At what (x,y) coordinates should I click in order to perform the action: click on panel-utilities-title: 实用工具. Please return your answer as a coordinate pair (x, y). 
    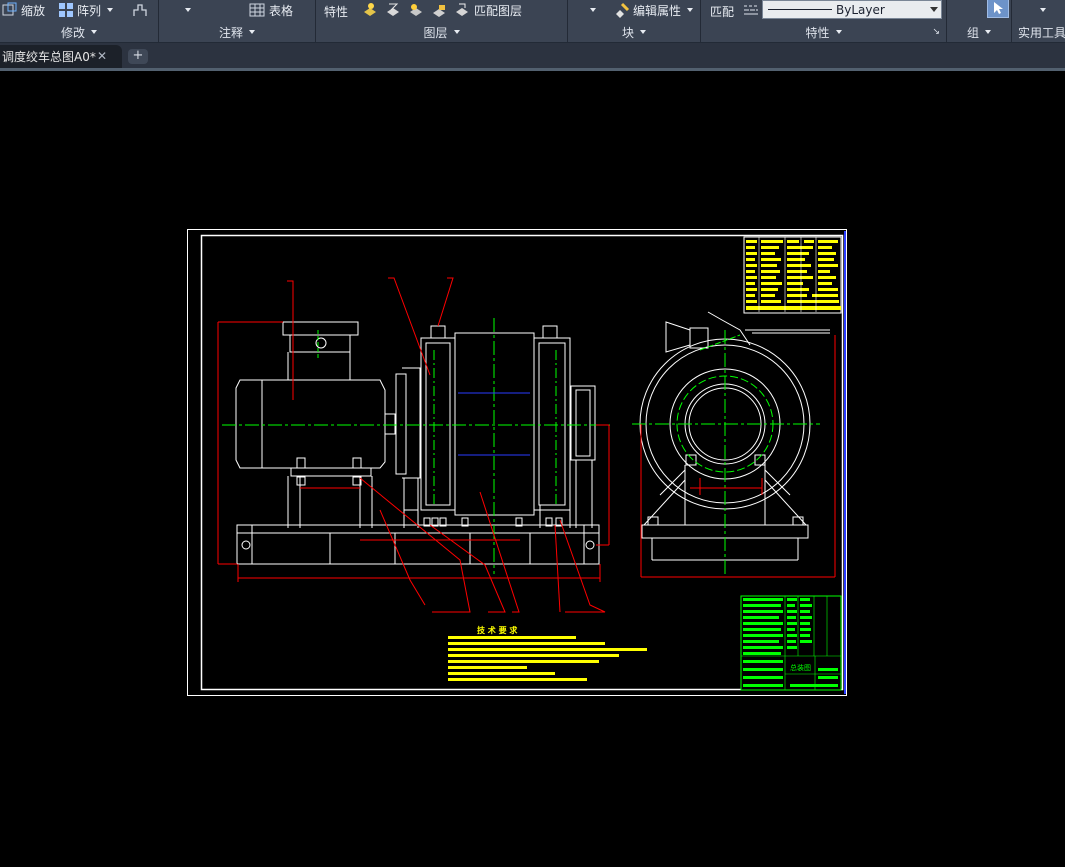
    Looking at the image, I should click on (1041, 32).